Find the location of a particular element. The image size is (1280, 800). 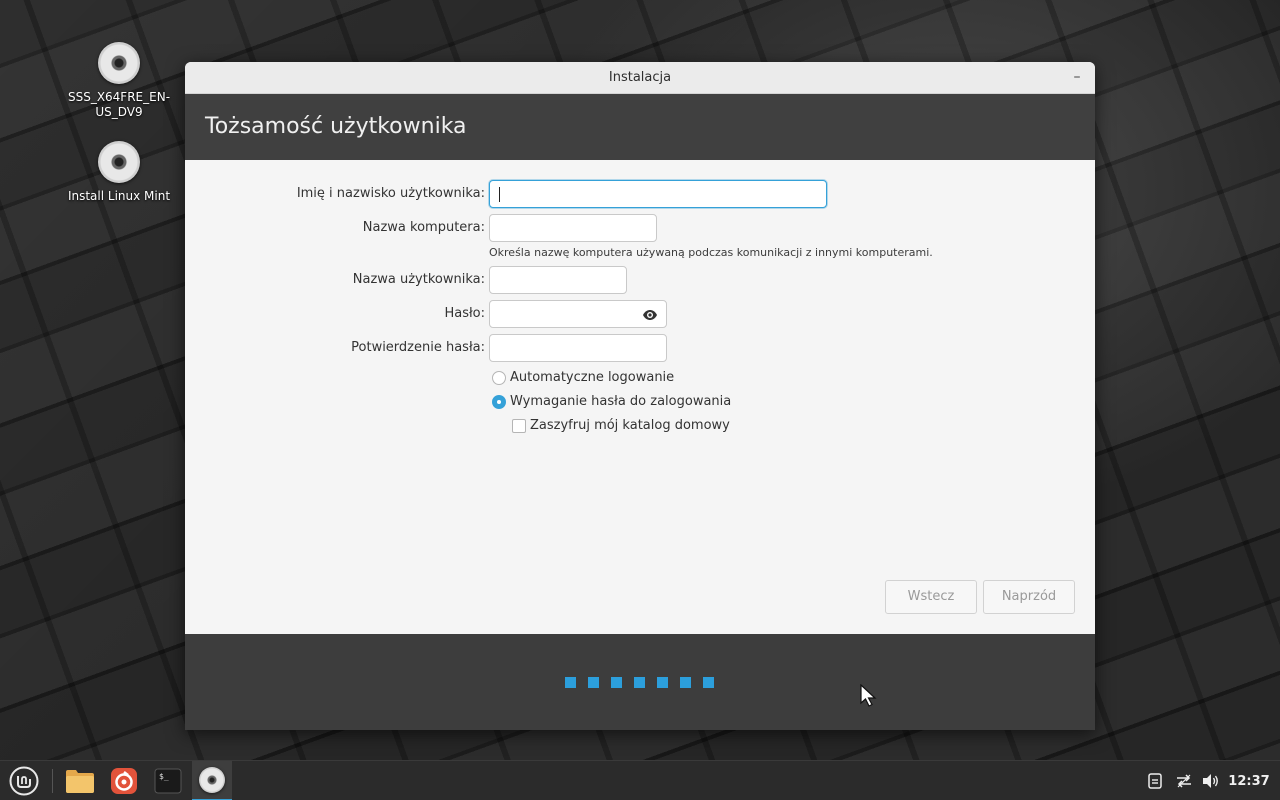

terminal-launcher: $_ is located at coordinates (168, 780).